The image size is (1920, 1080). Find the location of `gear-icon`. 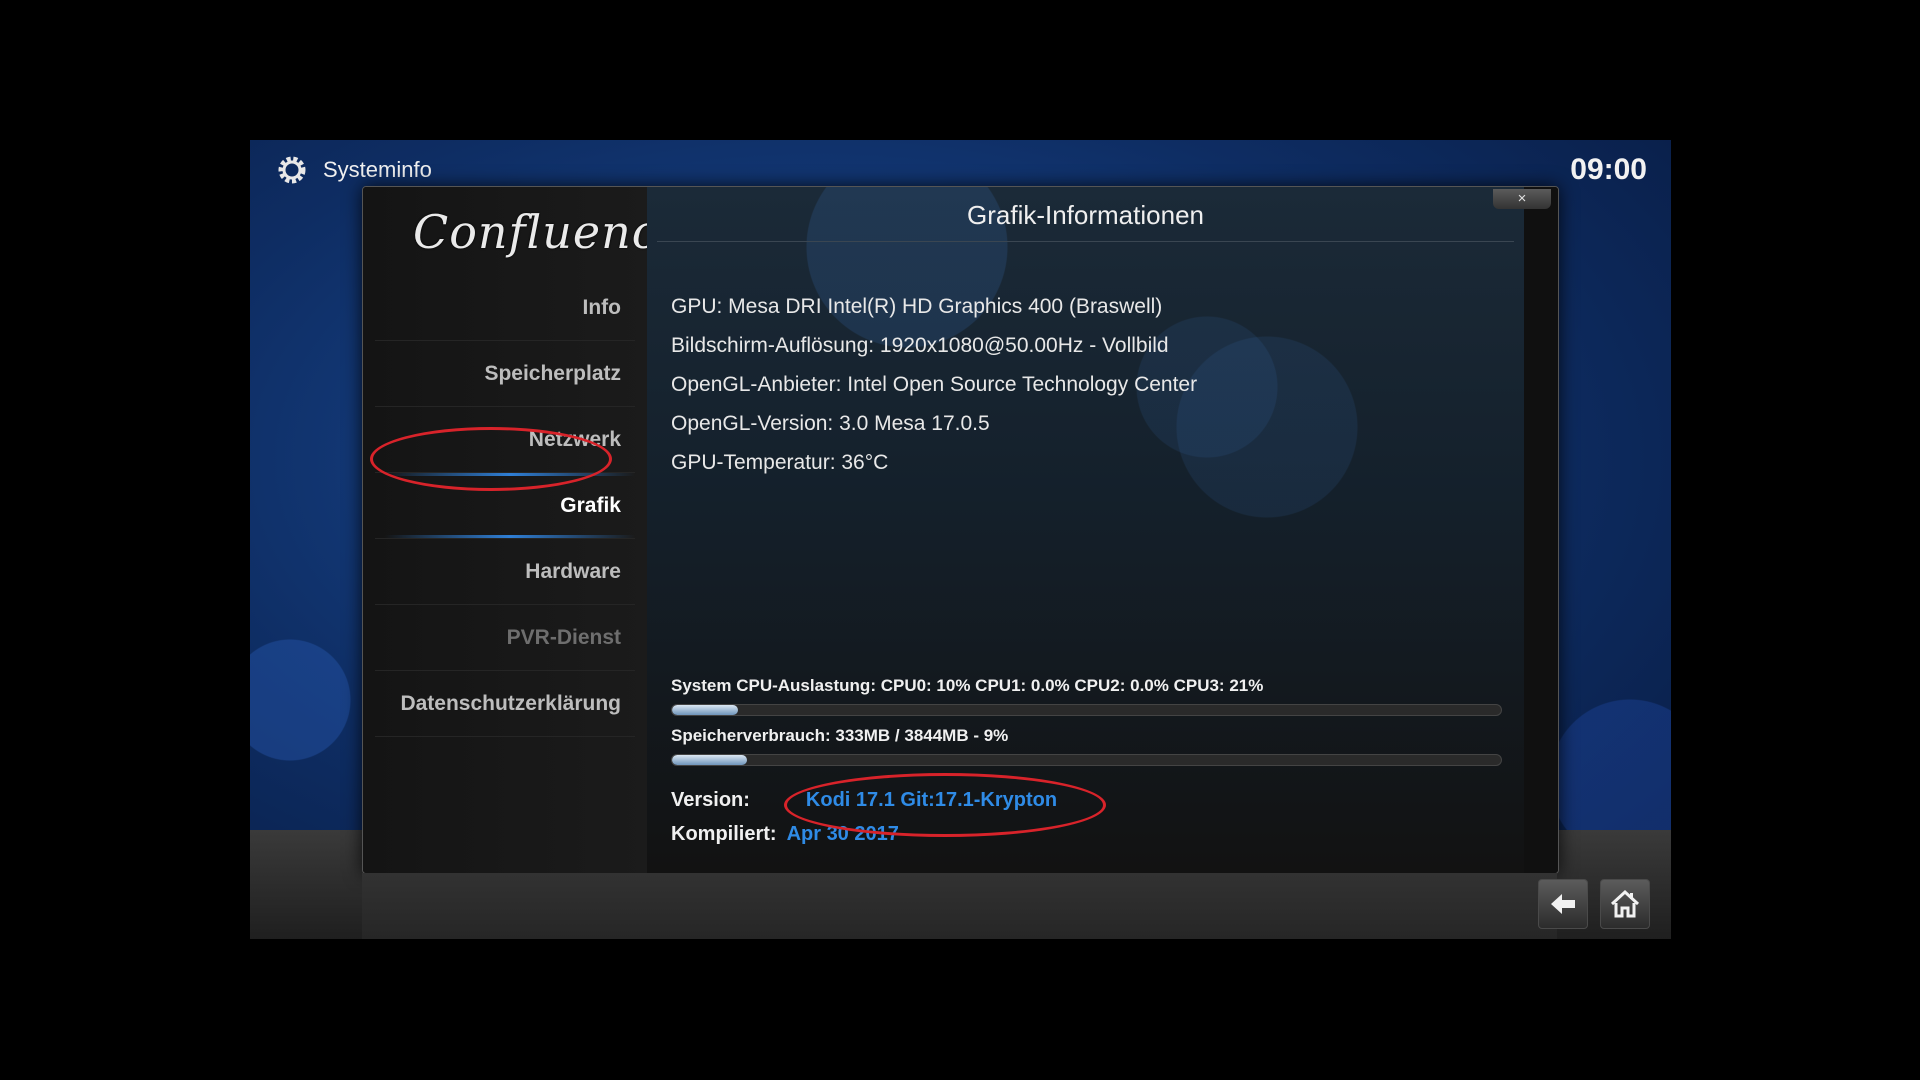

gear-icon is located at coordinates (292, 170).